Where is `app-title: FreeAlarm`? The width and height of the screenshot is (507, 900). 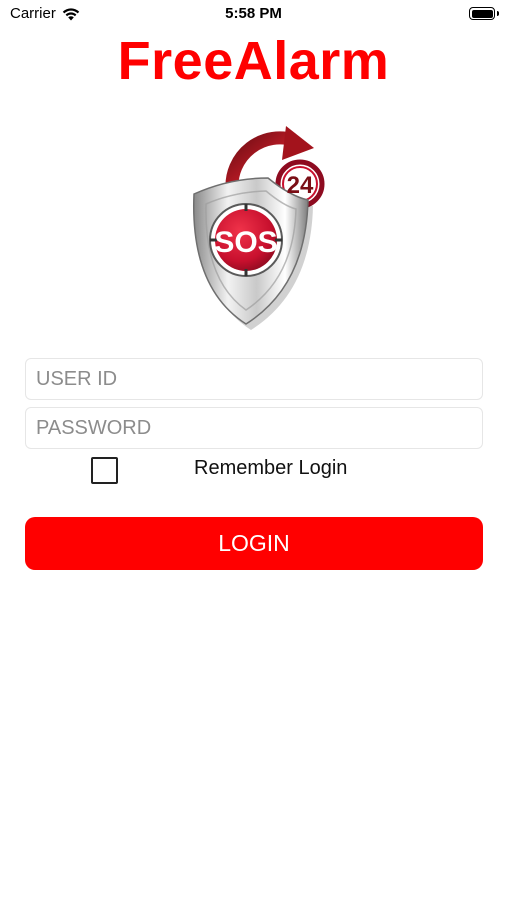
app-title: FreeAlarm is located at coordinates (253, 61).